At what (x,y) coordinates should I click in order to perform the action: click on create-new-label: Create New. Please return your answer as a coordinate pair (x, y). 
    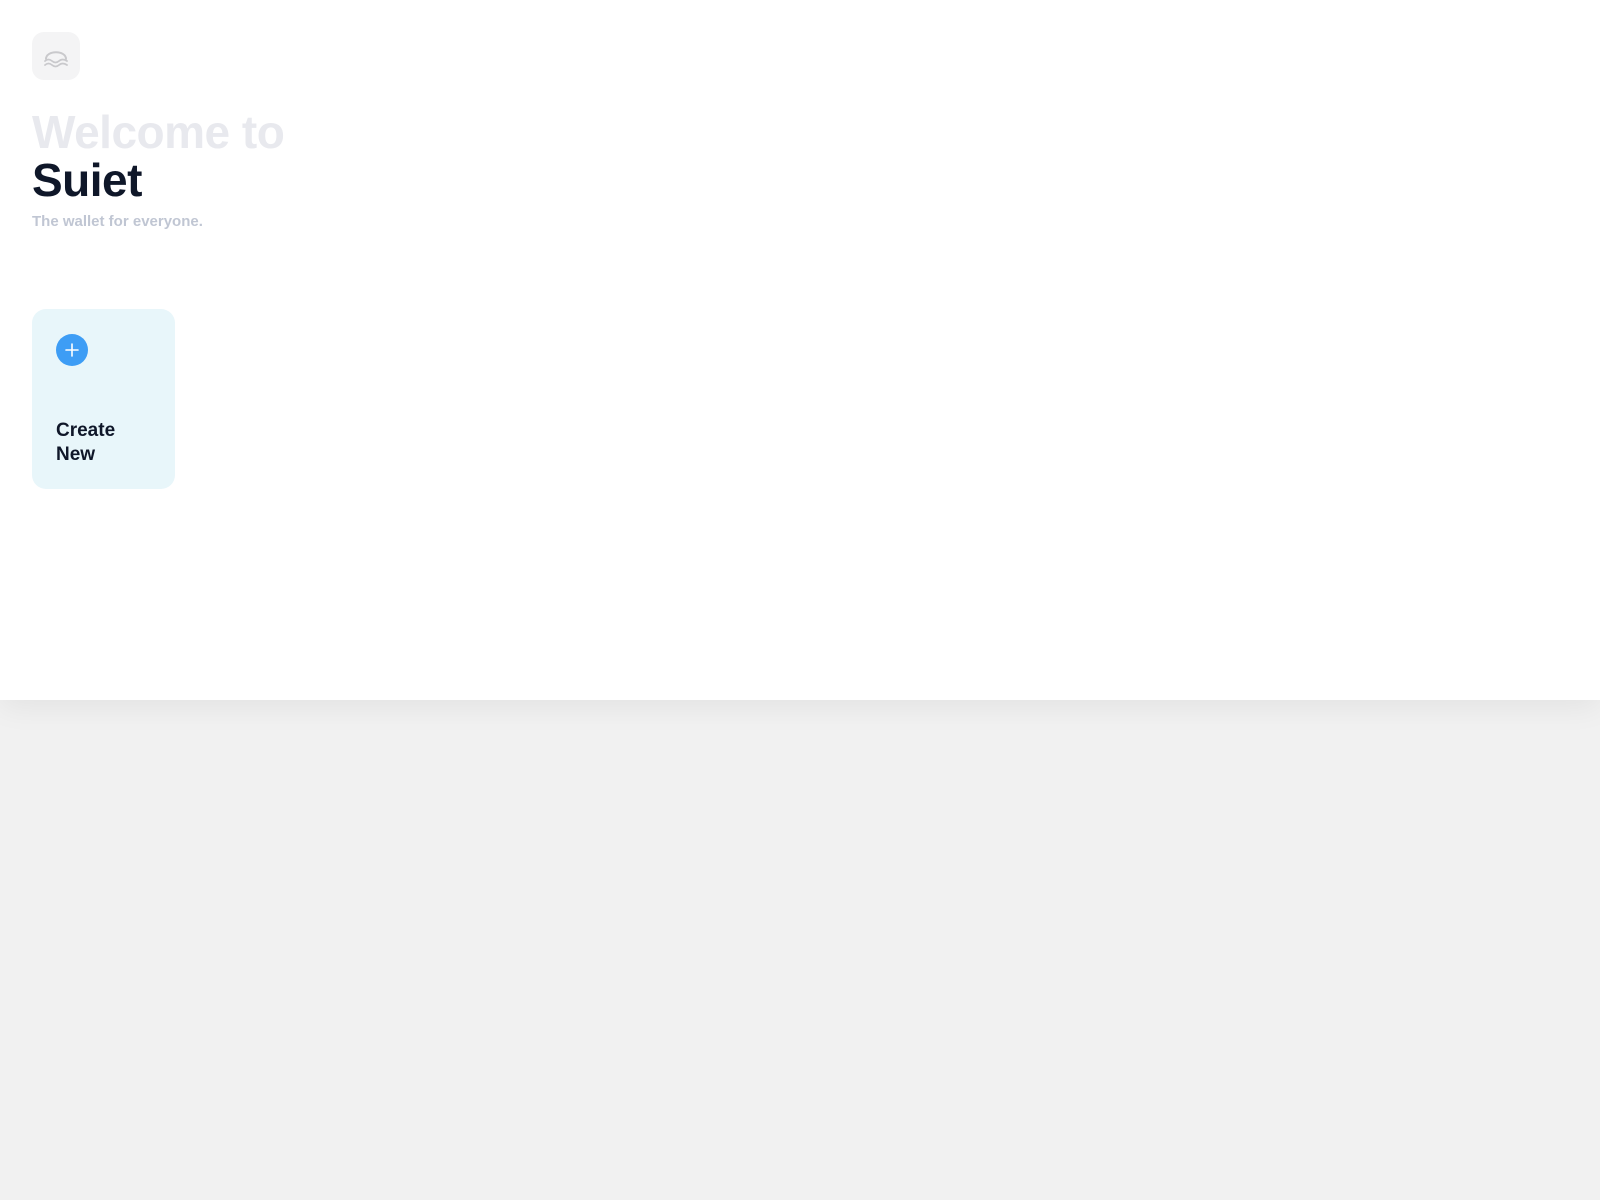
    Looking at the image, I should click on (86, 442).